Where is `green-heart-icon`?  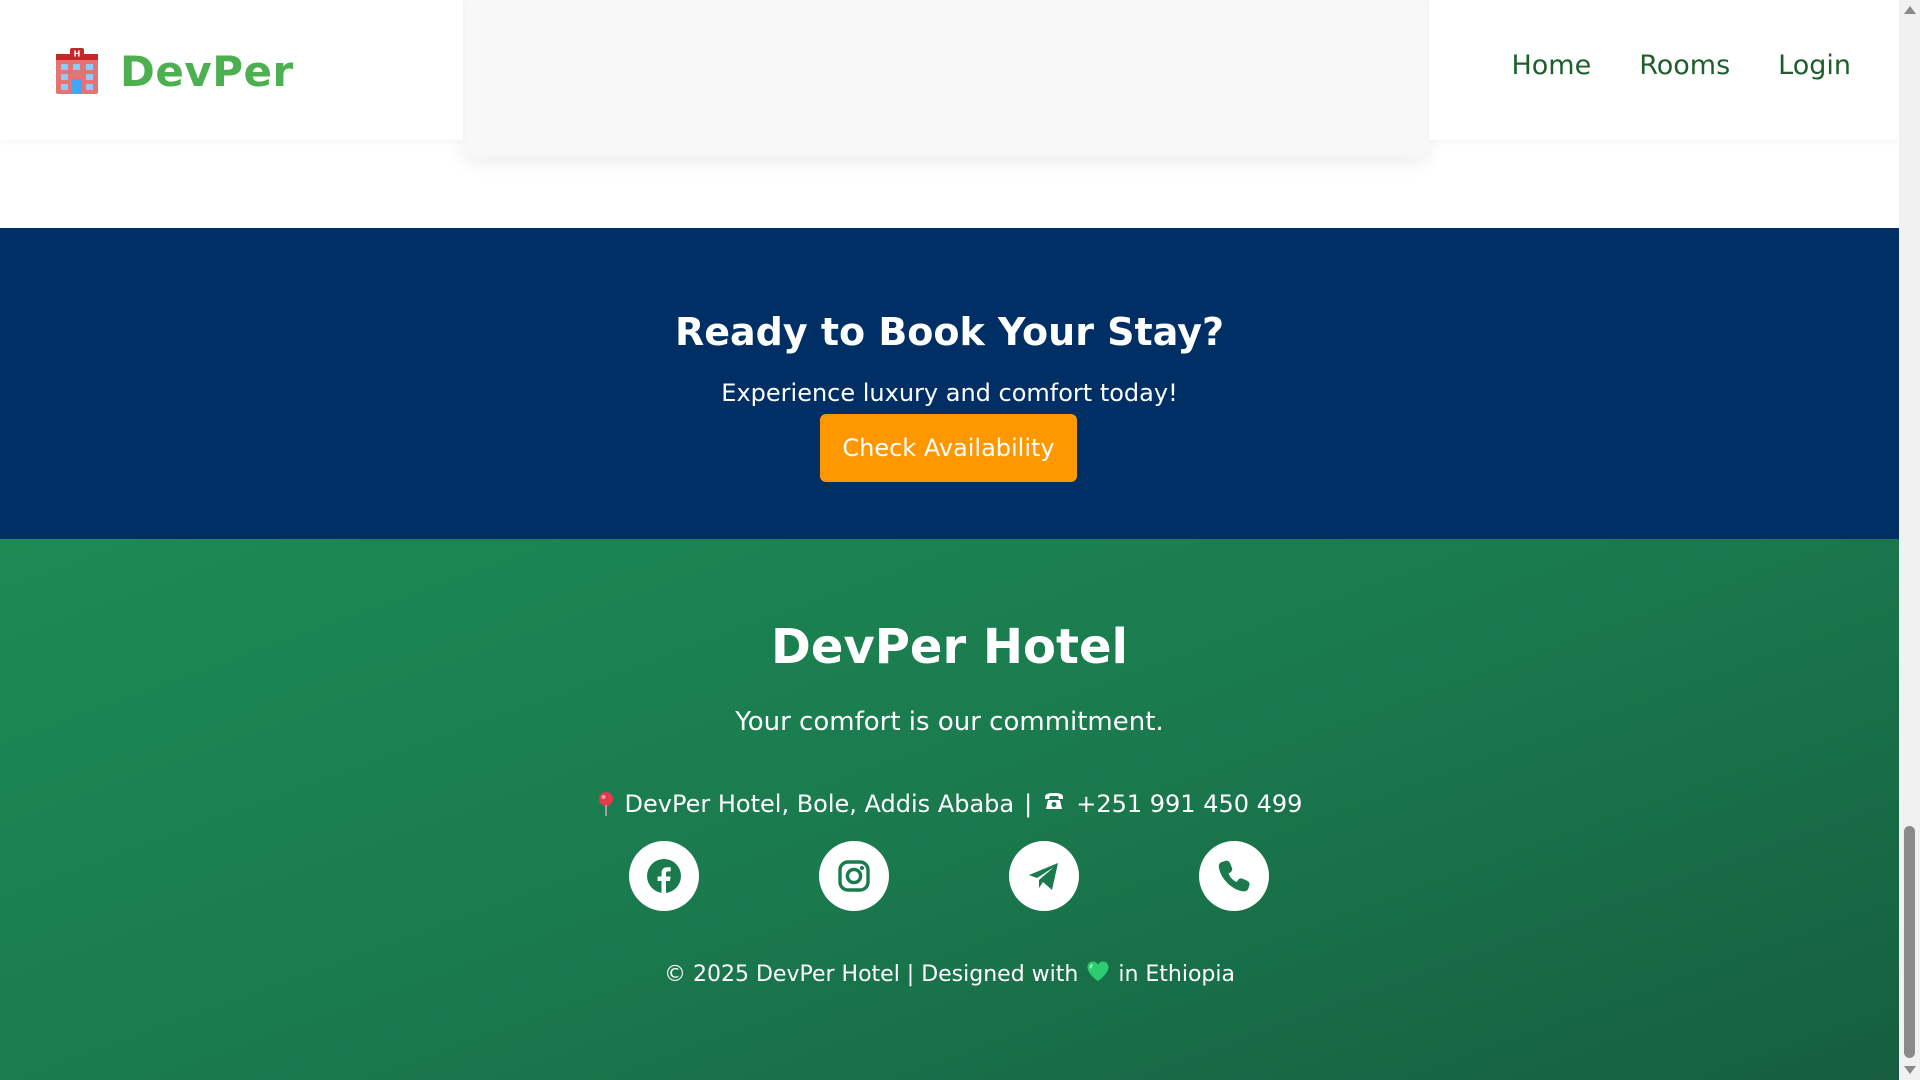 green-heart-icon is located at coordinates (1098, 974).